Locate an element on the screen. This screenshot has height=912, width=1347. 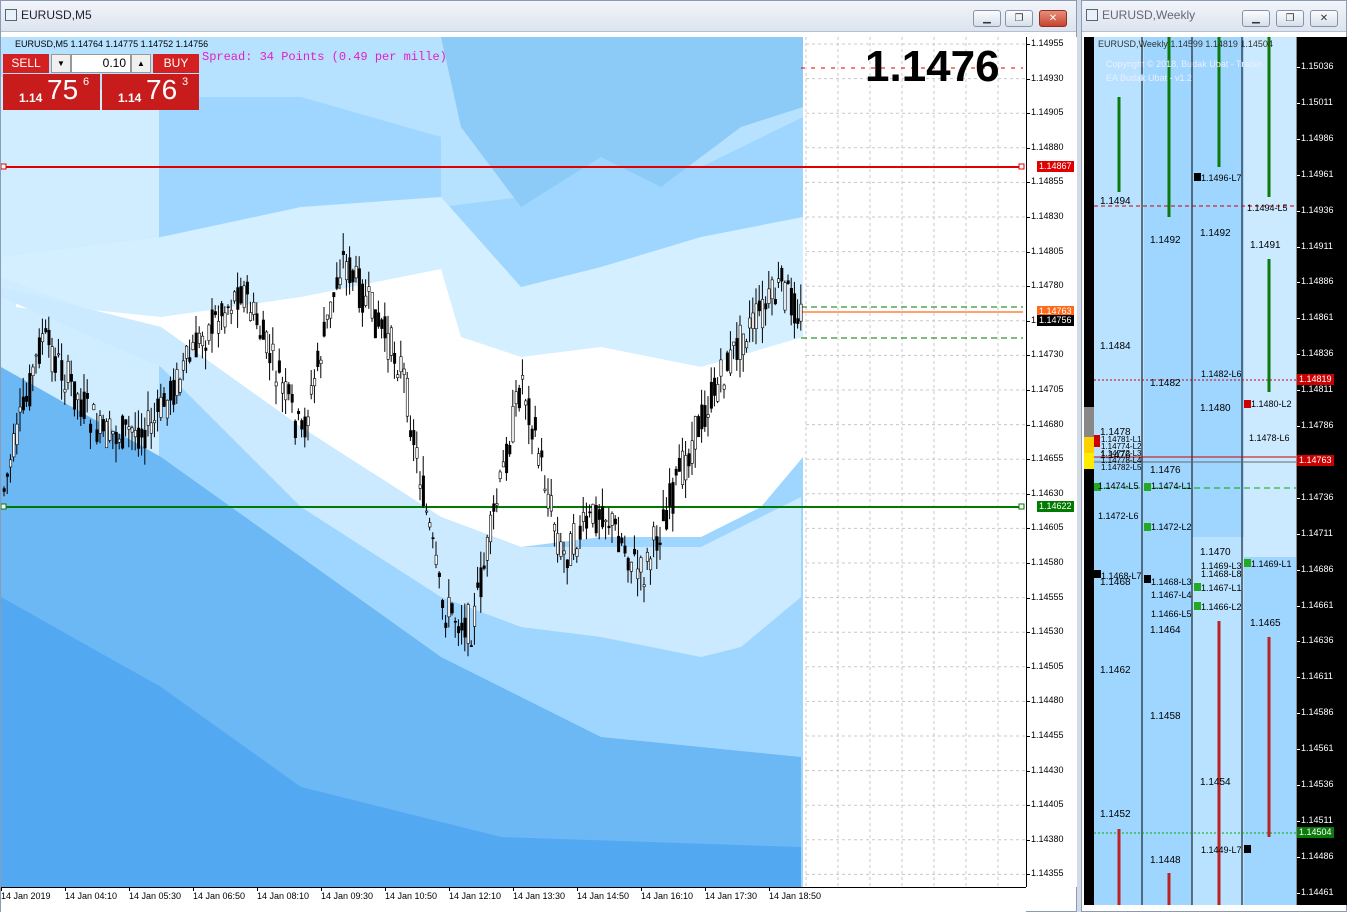
weekly-high-badge: 1.14819 is located at coordinates (1315, 379).